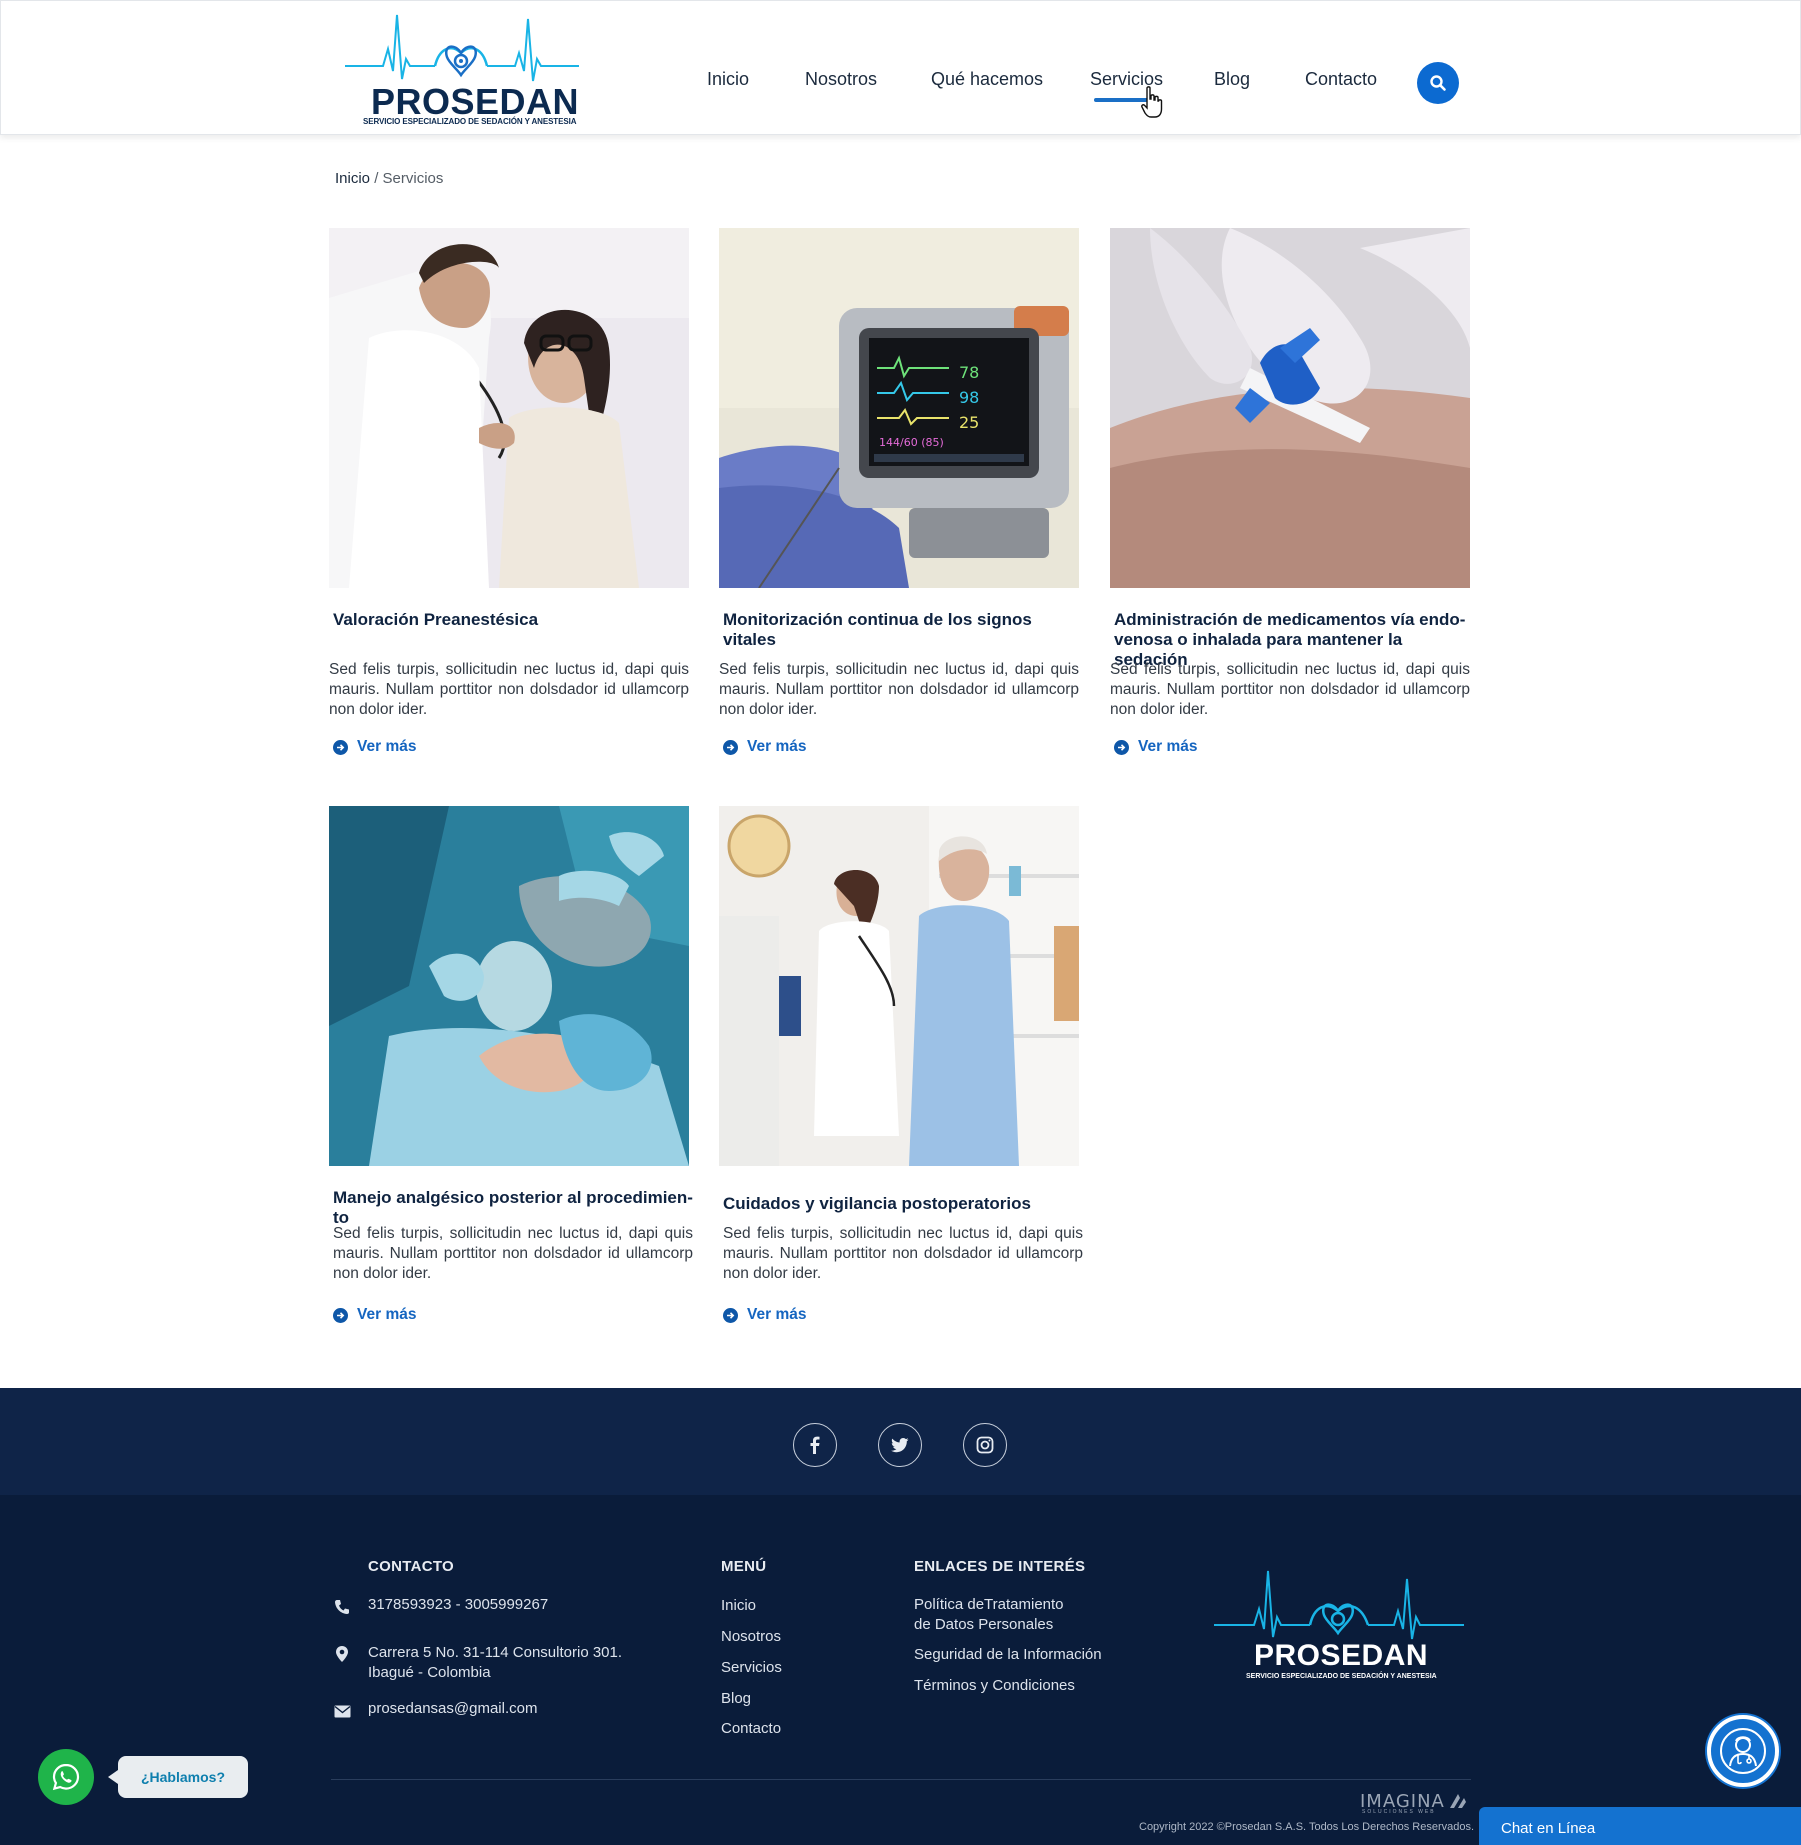 Image resolution: width=1801 pixels, height=1845 pixels. What do you see at coordinates (751, 1729) in the screenshot?
I see `footer-menu-contacto: Contacto` at bounding box center [751, 1729].